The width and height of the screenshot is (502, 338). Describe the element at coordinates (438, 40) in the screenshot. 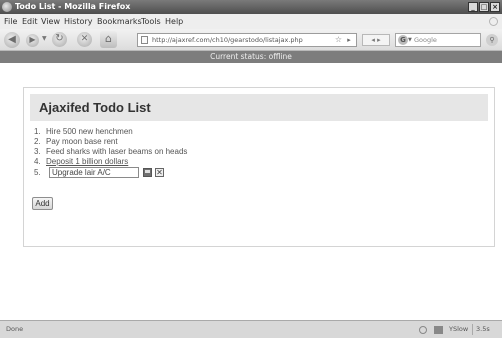

I see `search-input: G ▼ Google` at that location.